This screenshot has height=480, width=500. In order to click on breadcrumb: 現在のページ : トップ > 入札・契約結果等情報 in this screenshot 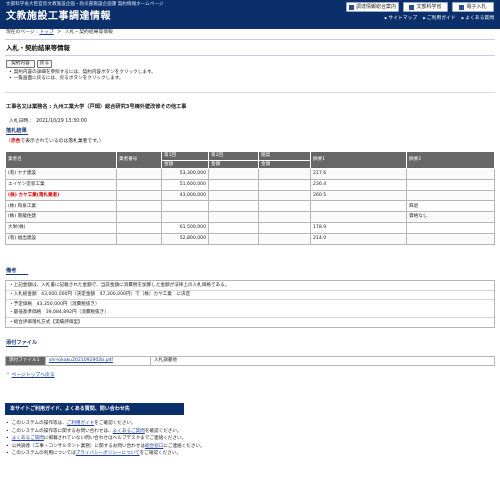, I will do `click(59, 32)`.